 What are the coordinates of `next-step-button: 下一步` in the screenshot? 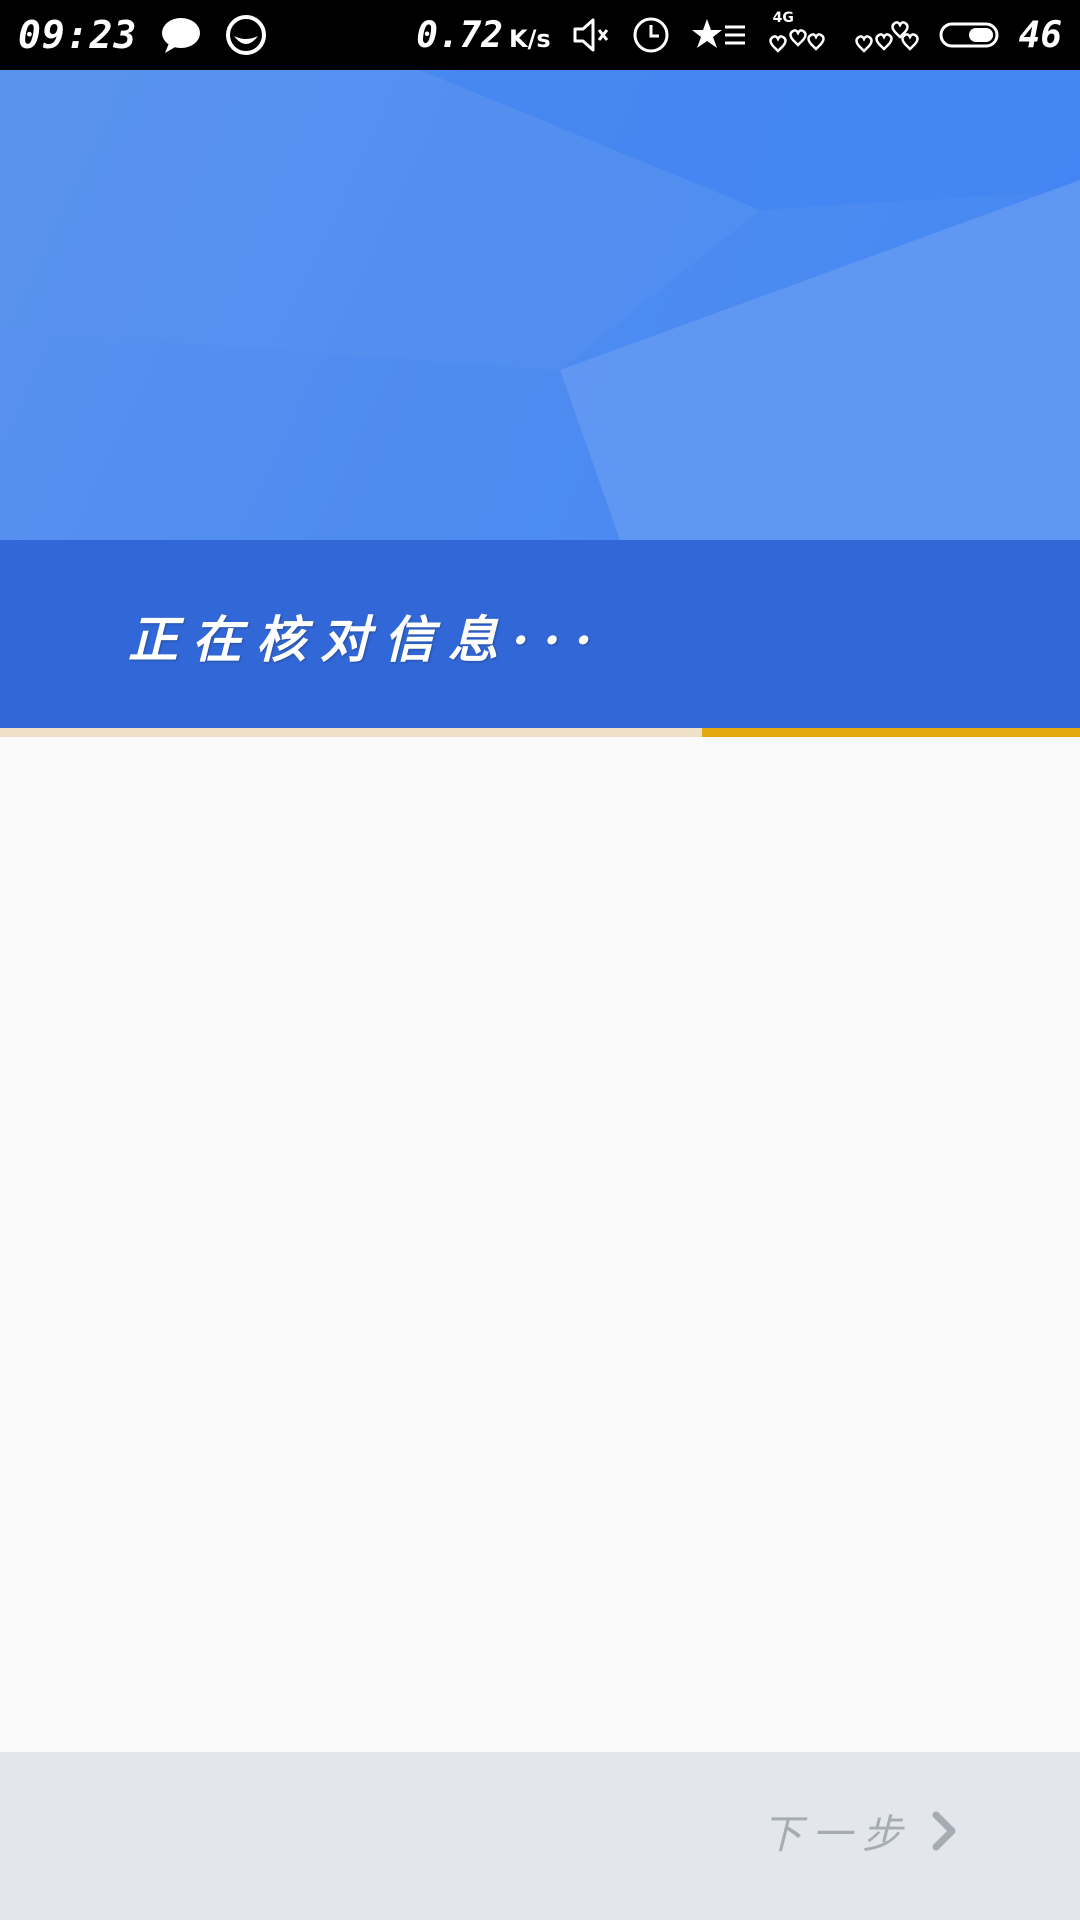 It's located at (861, 1831).